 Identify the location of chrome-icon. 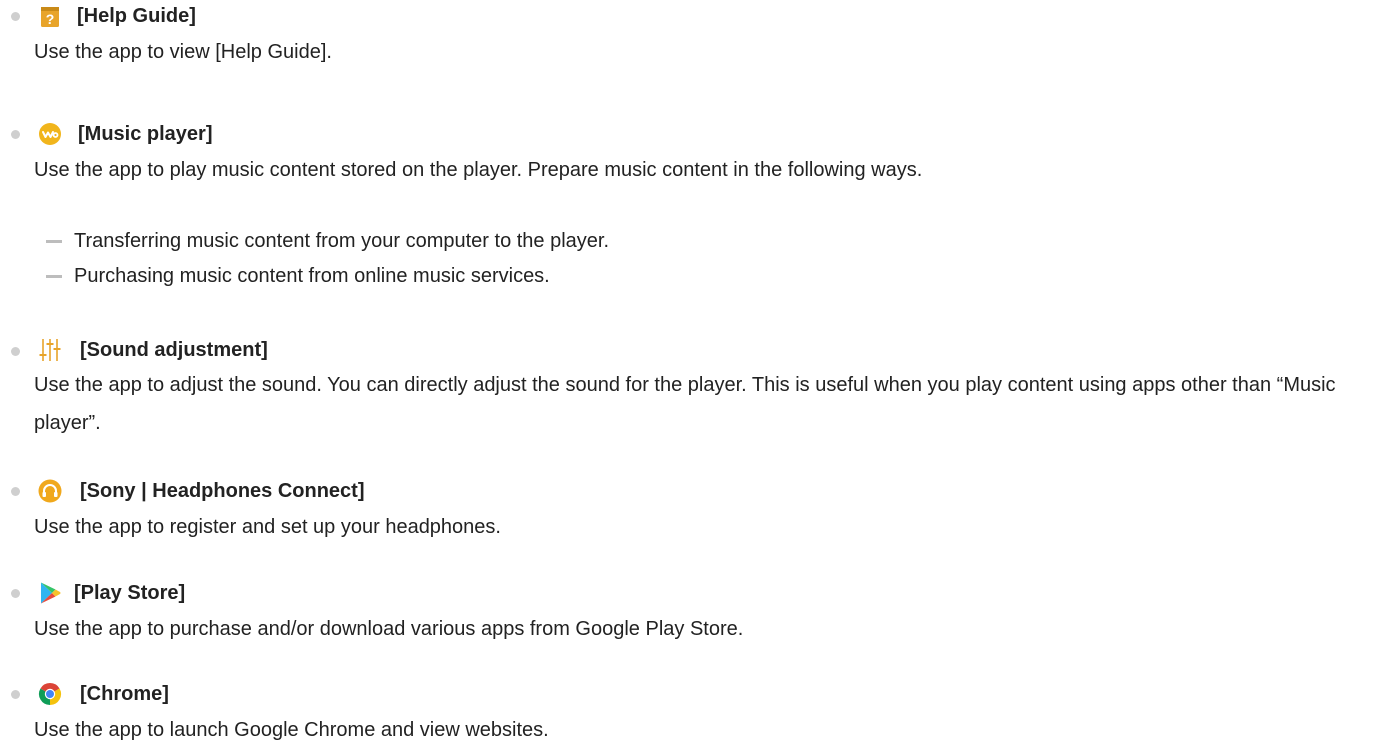
(50, 694).